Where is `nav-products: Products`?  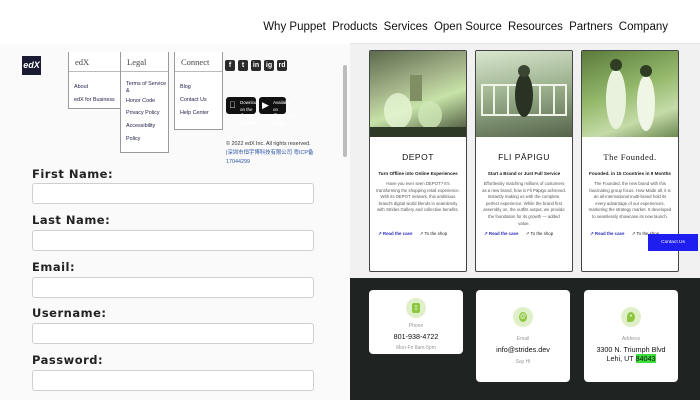 nav-products: Products is located at coordinates (354, 27).